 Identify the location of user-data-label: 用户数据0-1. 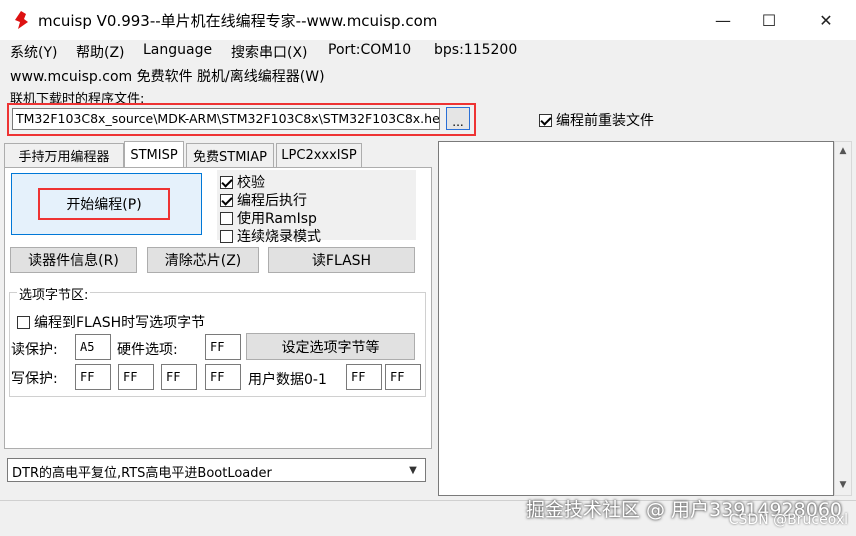
(287, 380).